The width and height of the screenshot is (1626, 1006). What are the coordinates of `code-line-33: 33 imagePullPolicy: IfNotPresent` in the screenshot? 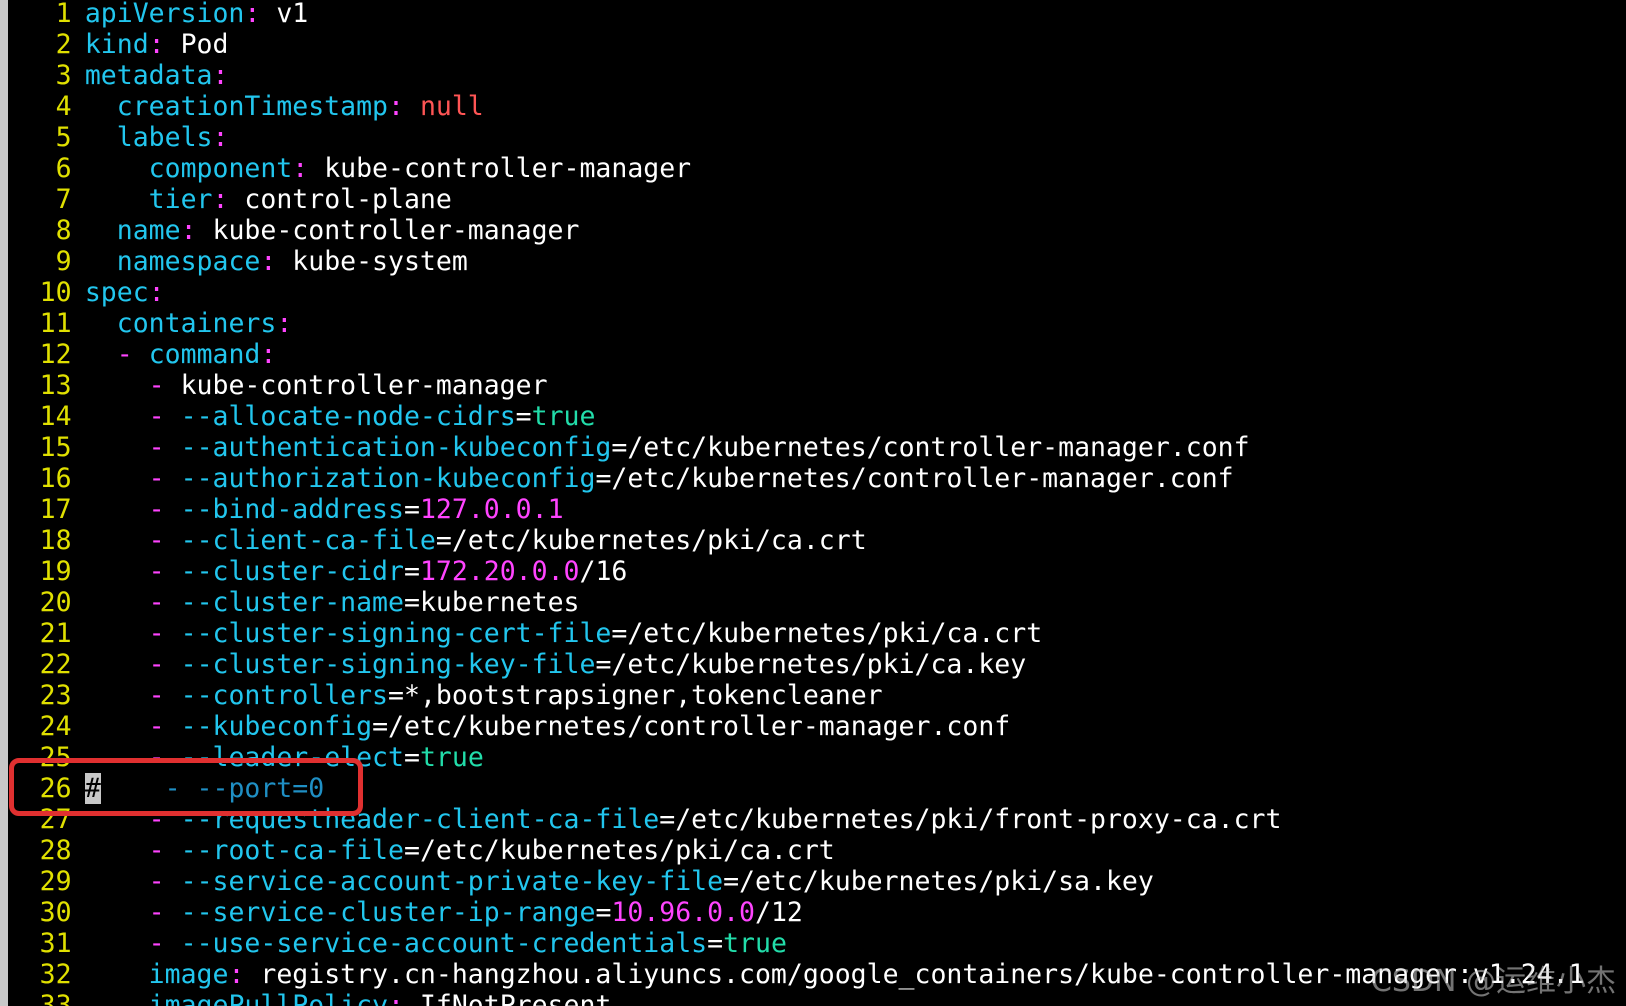 It's located at (796, 998).